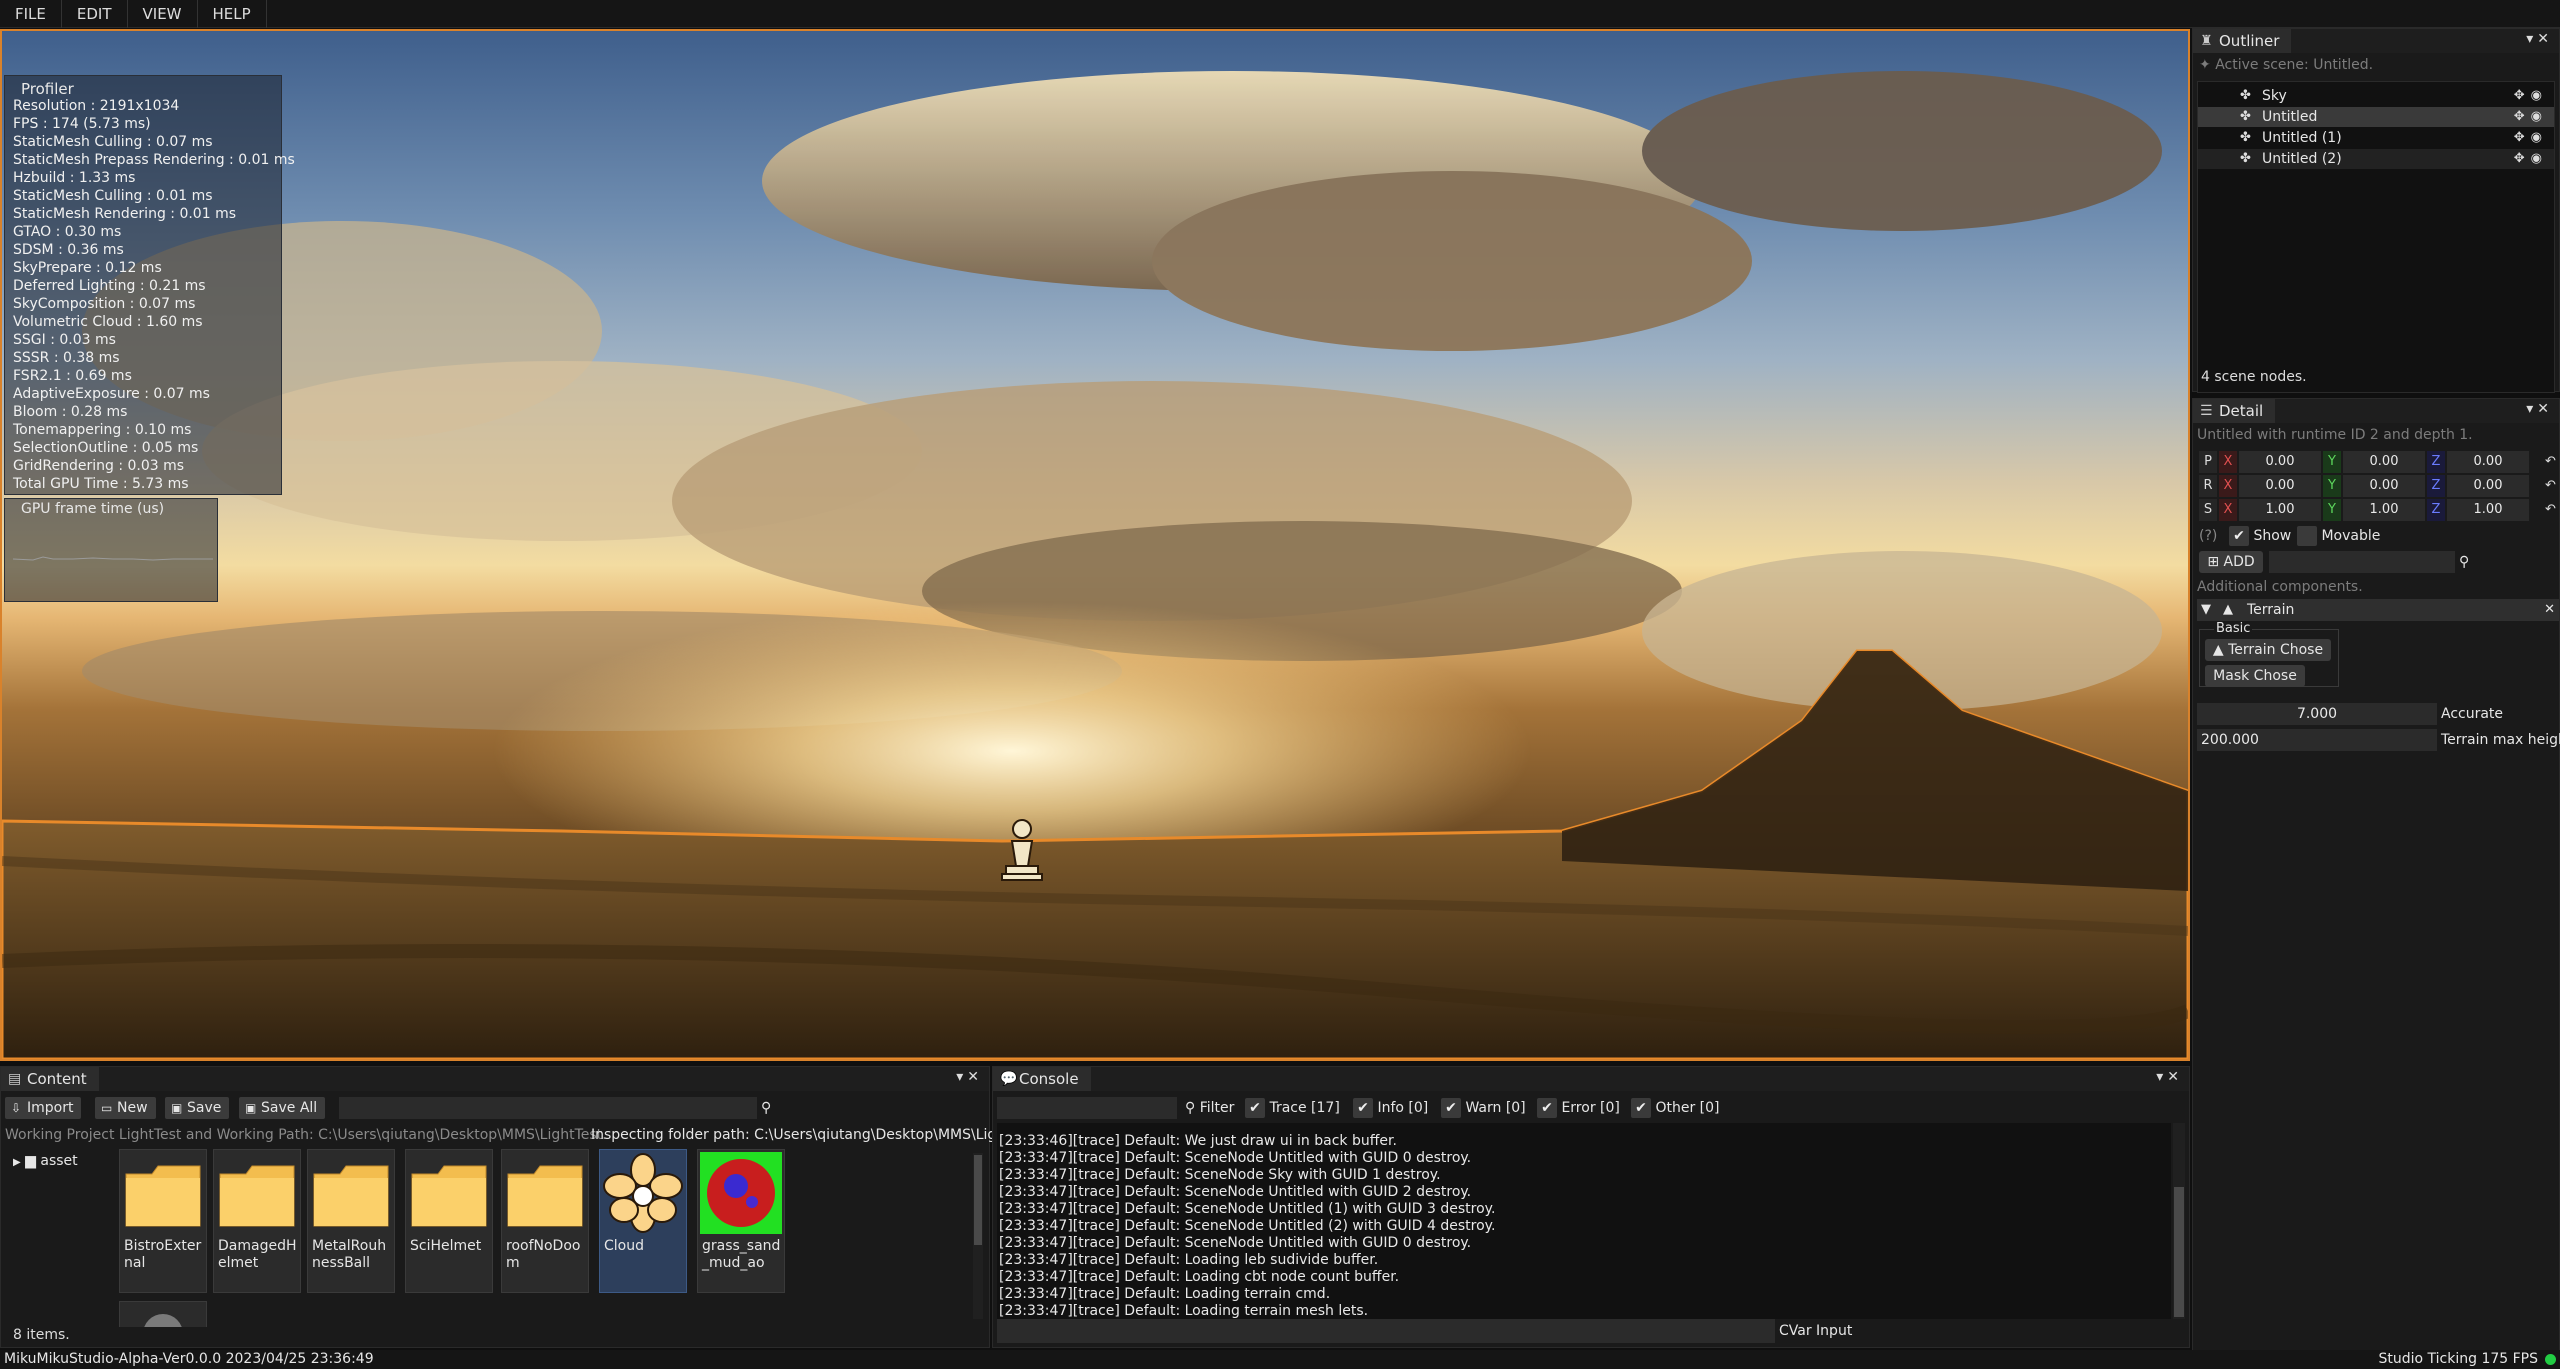 The image size is (2560, 1369). Describe the element at coordinates (2260, 536) in the screenshot. I see `show-toggle: ✔ Show` at that location.